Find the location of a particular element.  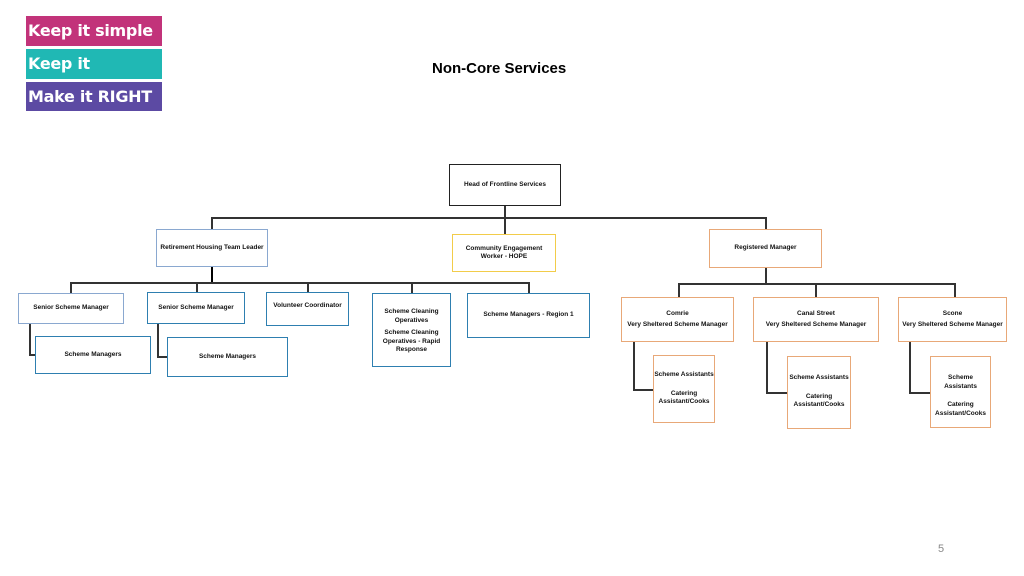

site-scone-box: Scone Very Sheltered Scheme Manager is located at coordinates (952, 319).